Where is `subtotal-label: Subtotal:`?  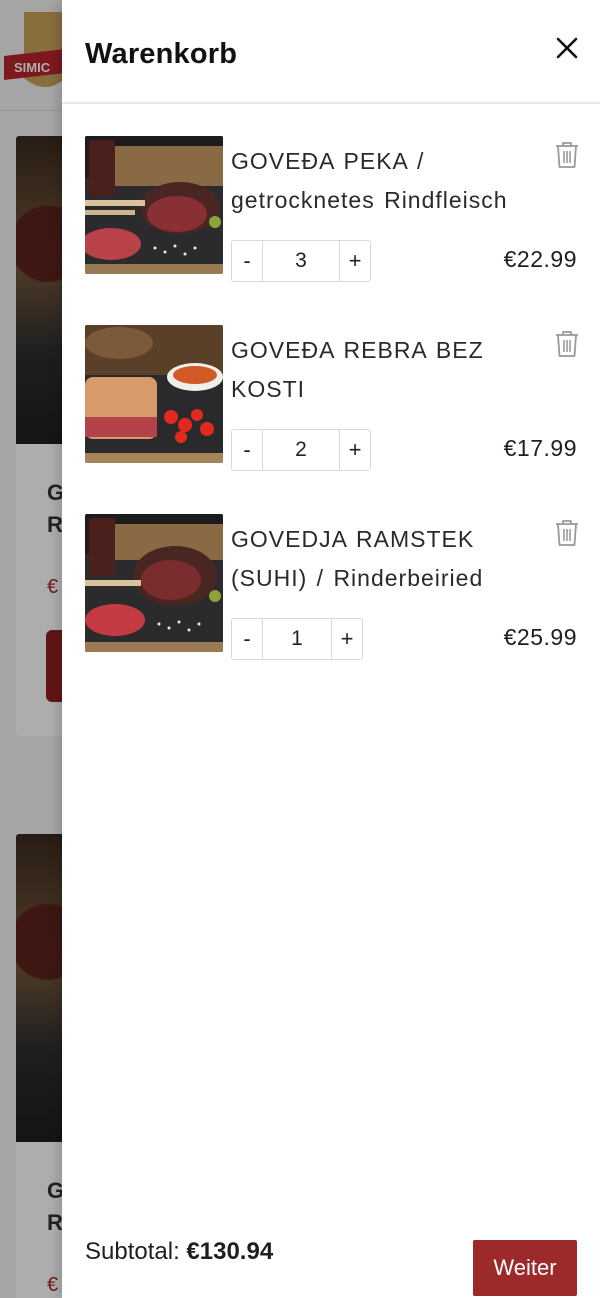 subtotal-label: Subtotal: is located at coordinates (136, 1251).